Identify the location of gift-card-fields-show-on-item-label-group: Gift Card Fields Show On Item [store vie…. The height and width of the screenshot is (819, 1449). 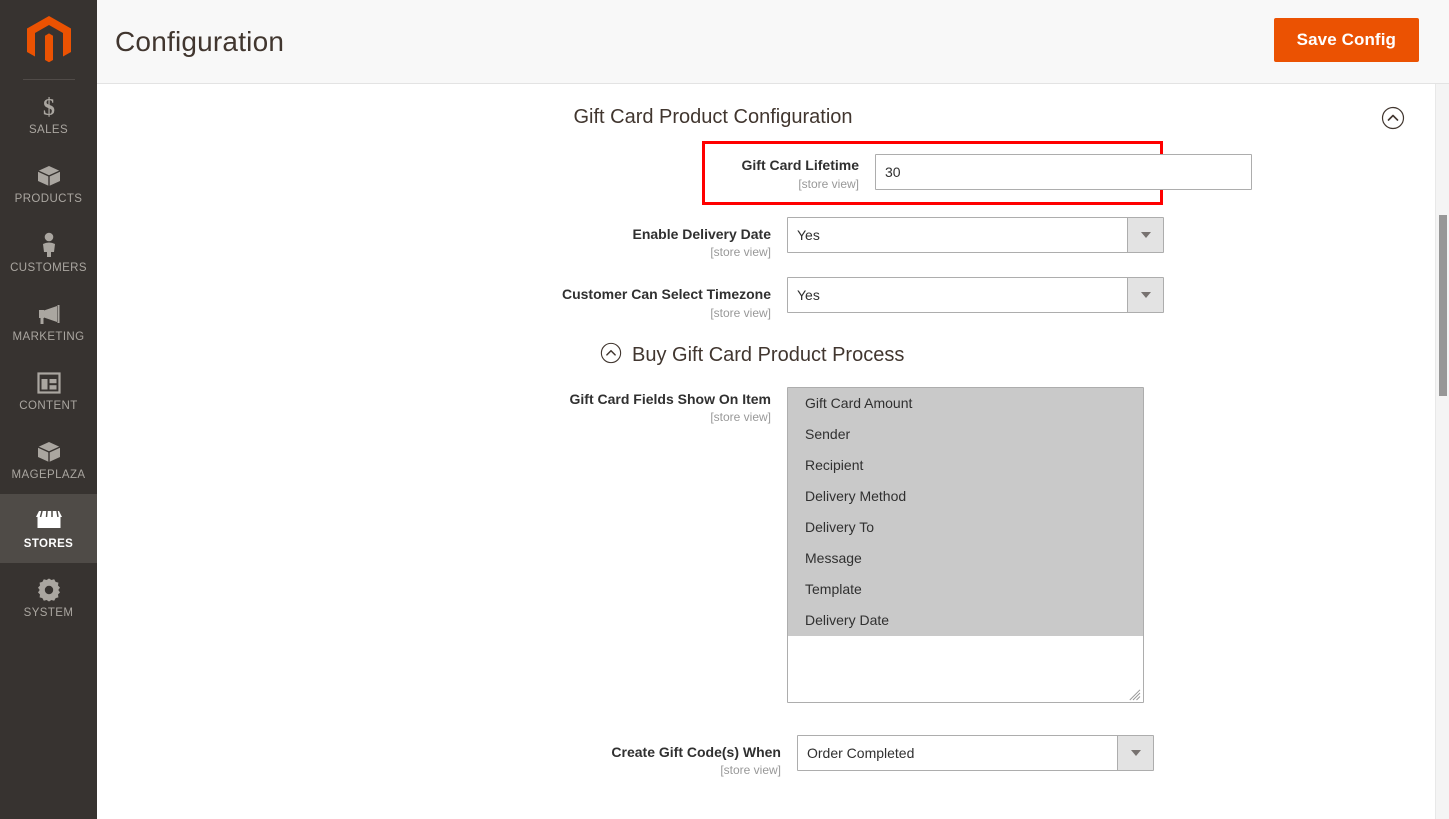
(442, 407).